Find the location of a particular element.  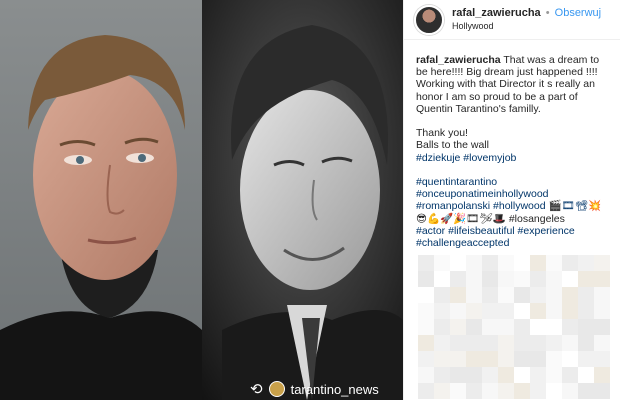

user-line: rafal_zawierucha • Obserwuj is located at coordinates (526, 13).